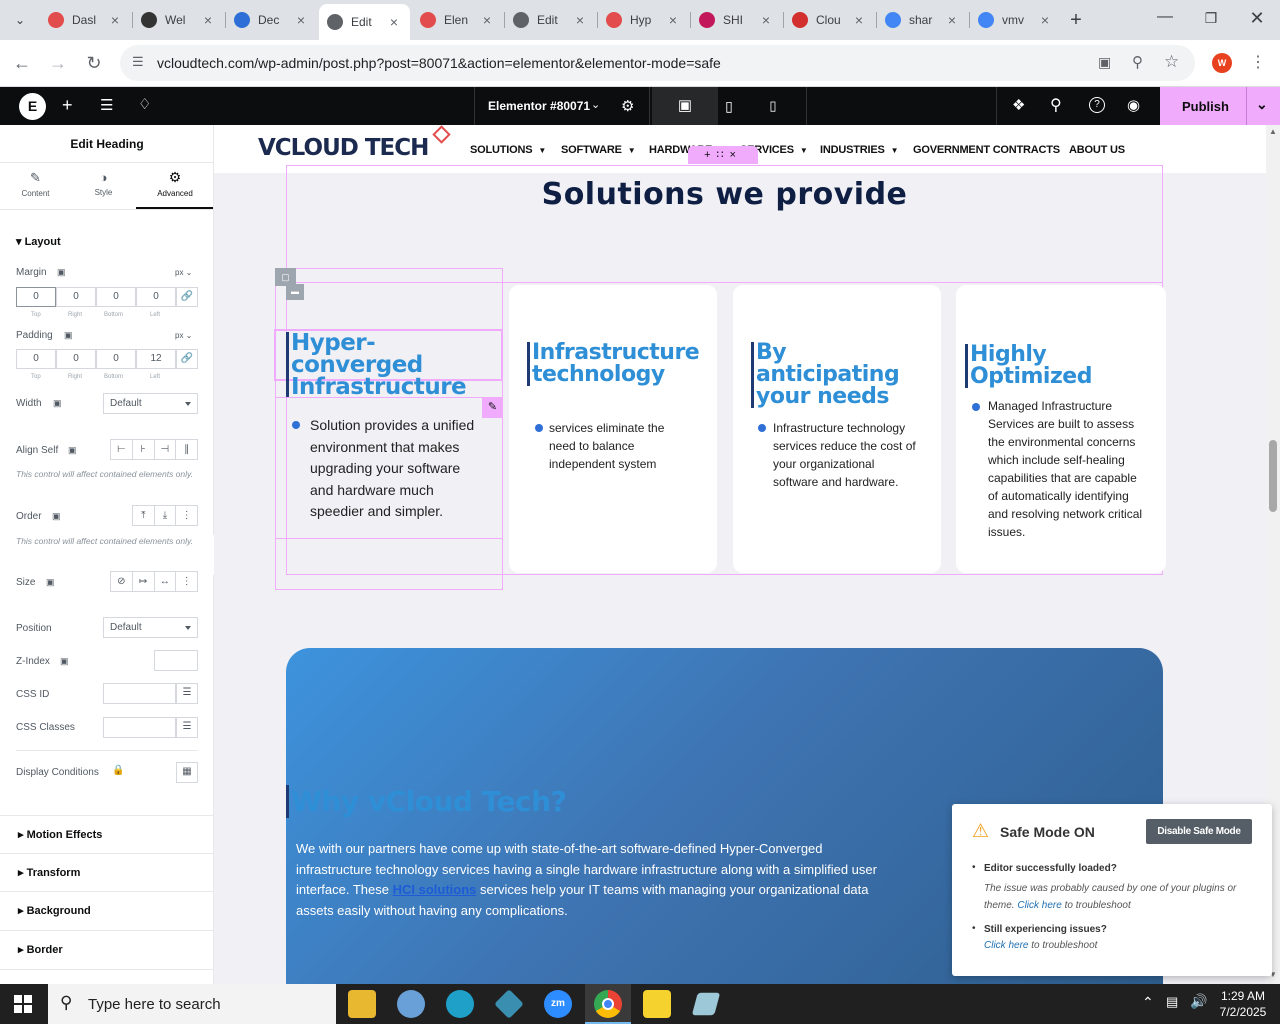 Image resolution: width=1280 pixels, height=1024 pixels. What do you see at coordinates (1065, 366) in the screenshot?
I see `card-heading: Highly Optimized` at bounding box center [1065, 366].